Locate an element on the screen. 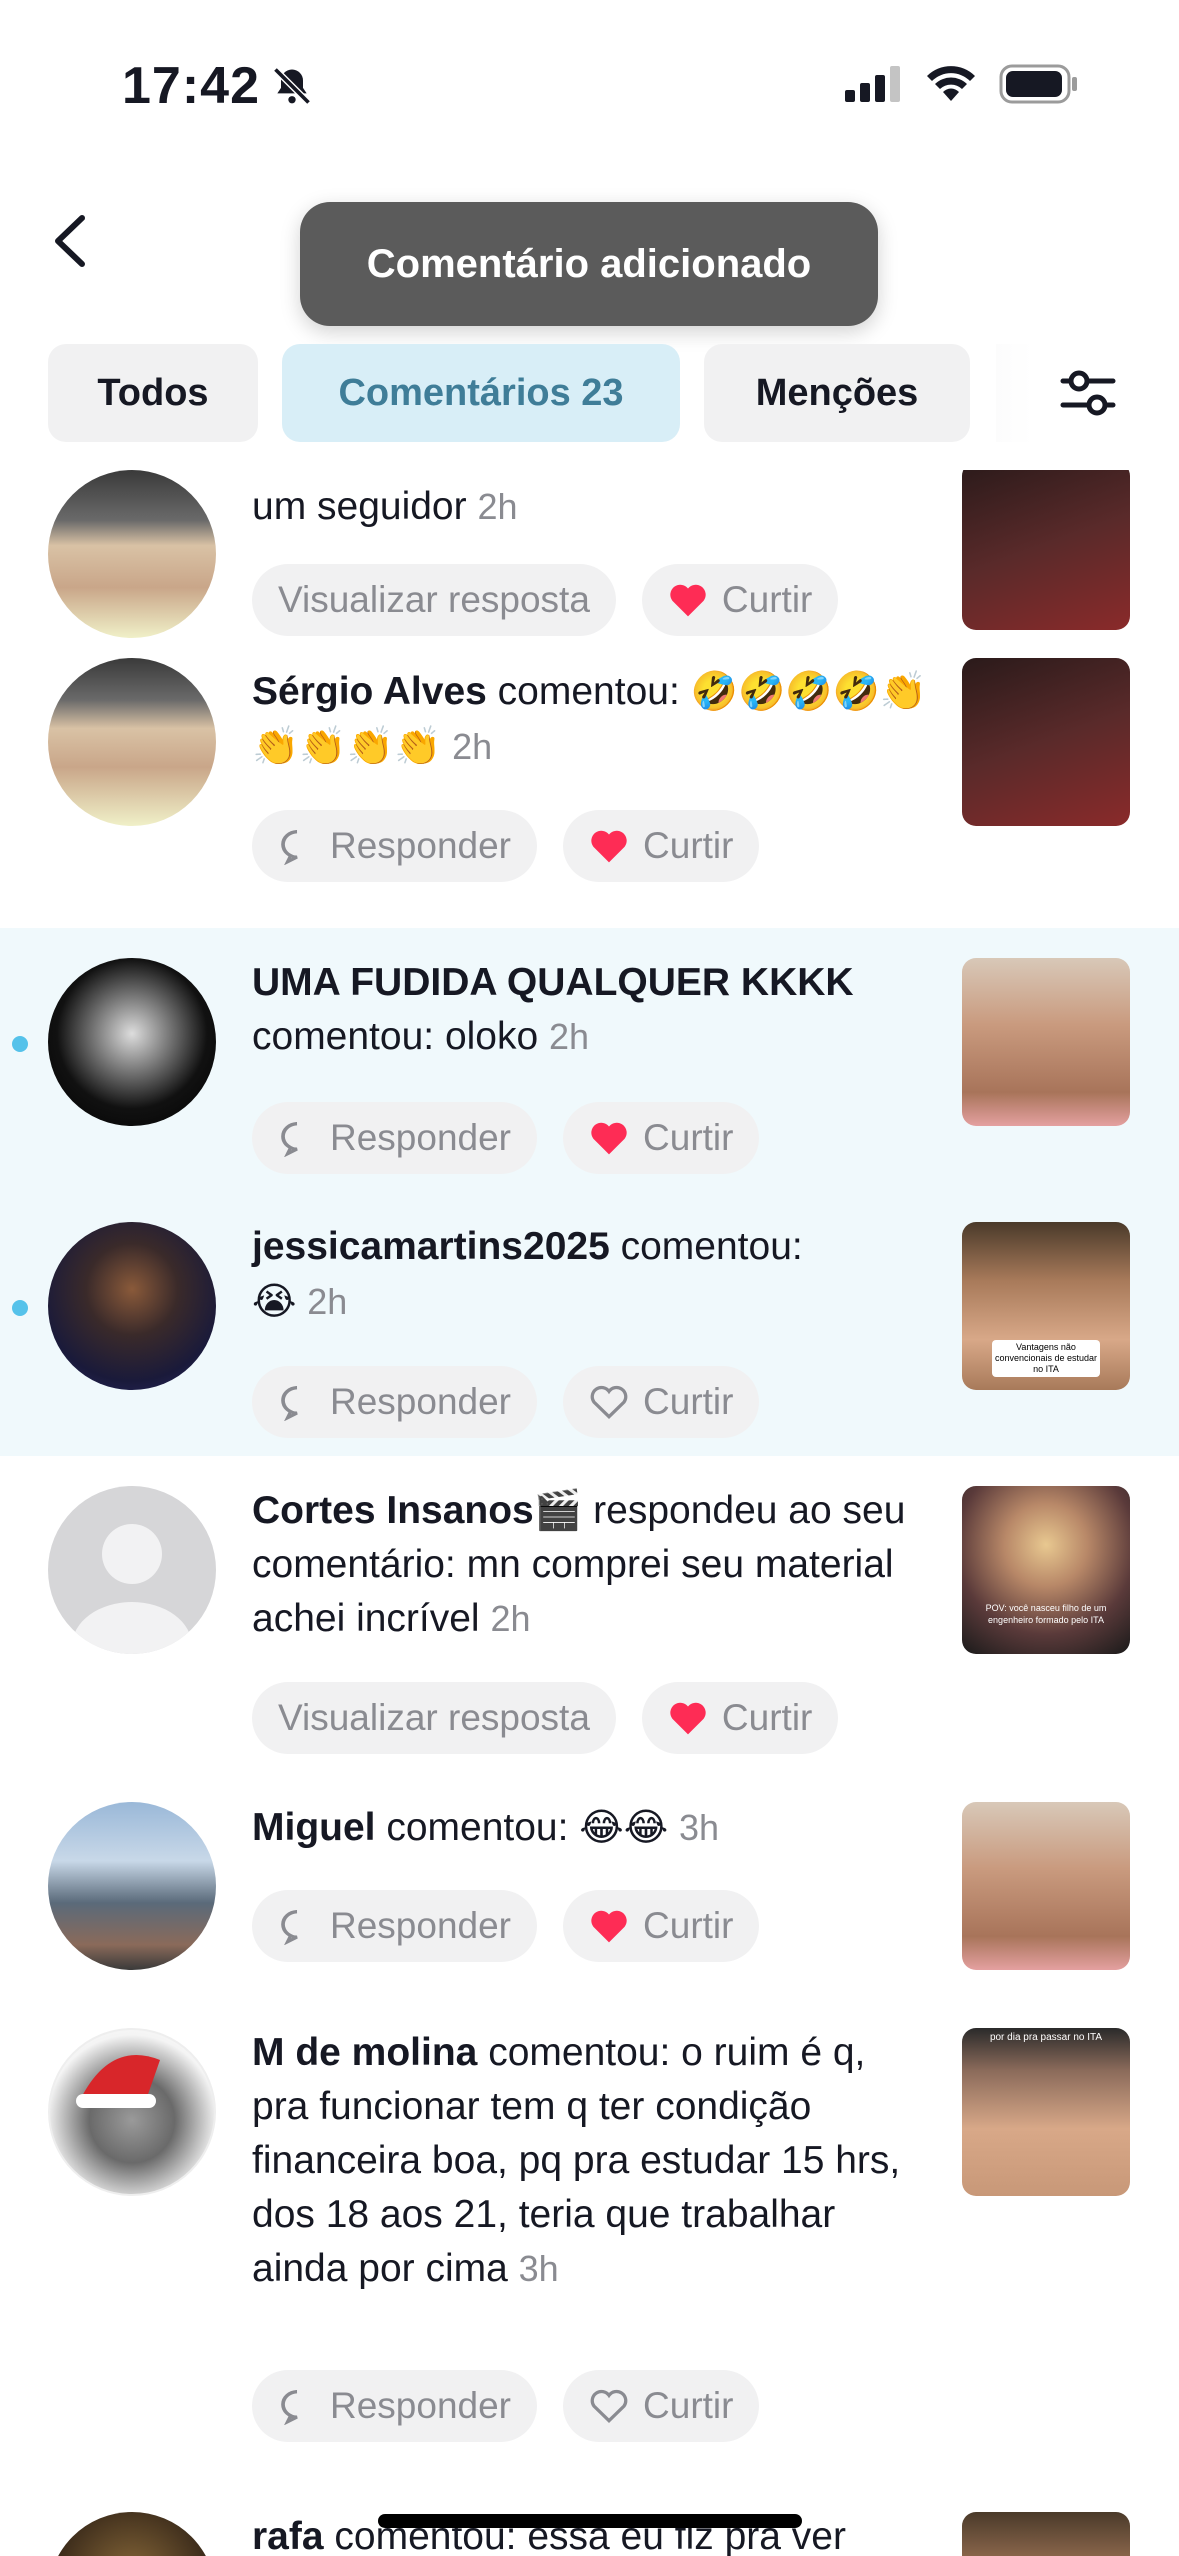 This screenshot has height=2556, width=1179. username: M de molina is located at coordinates (364, 2052).